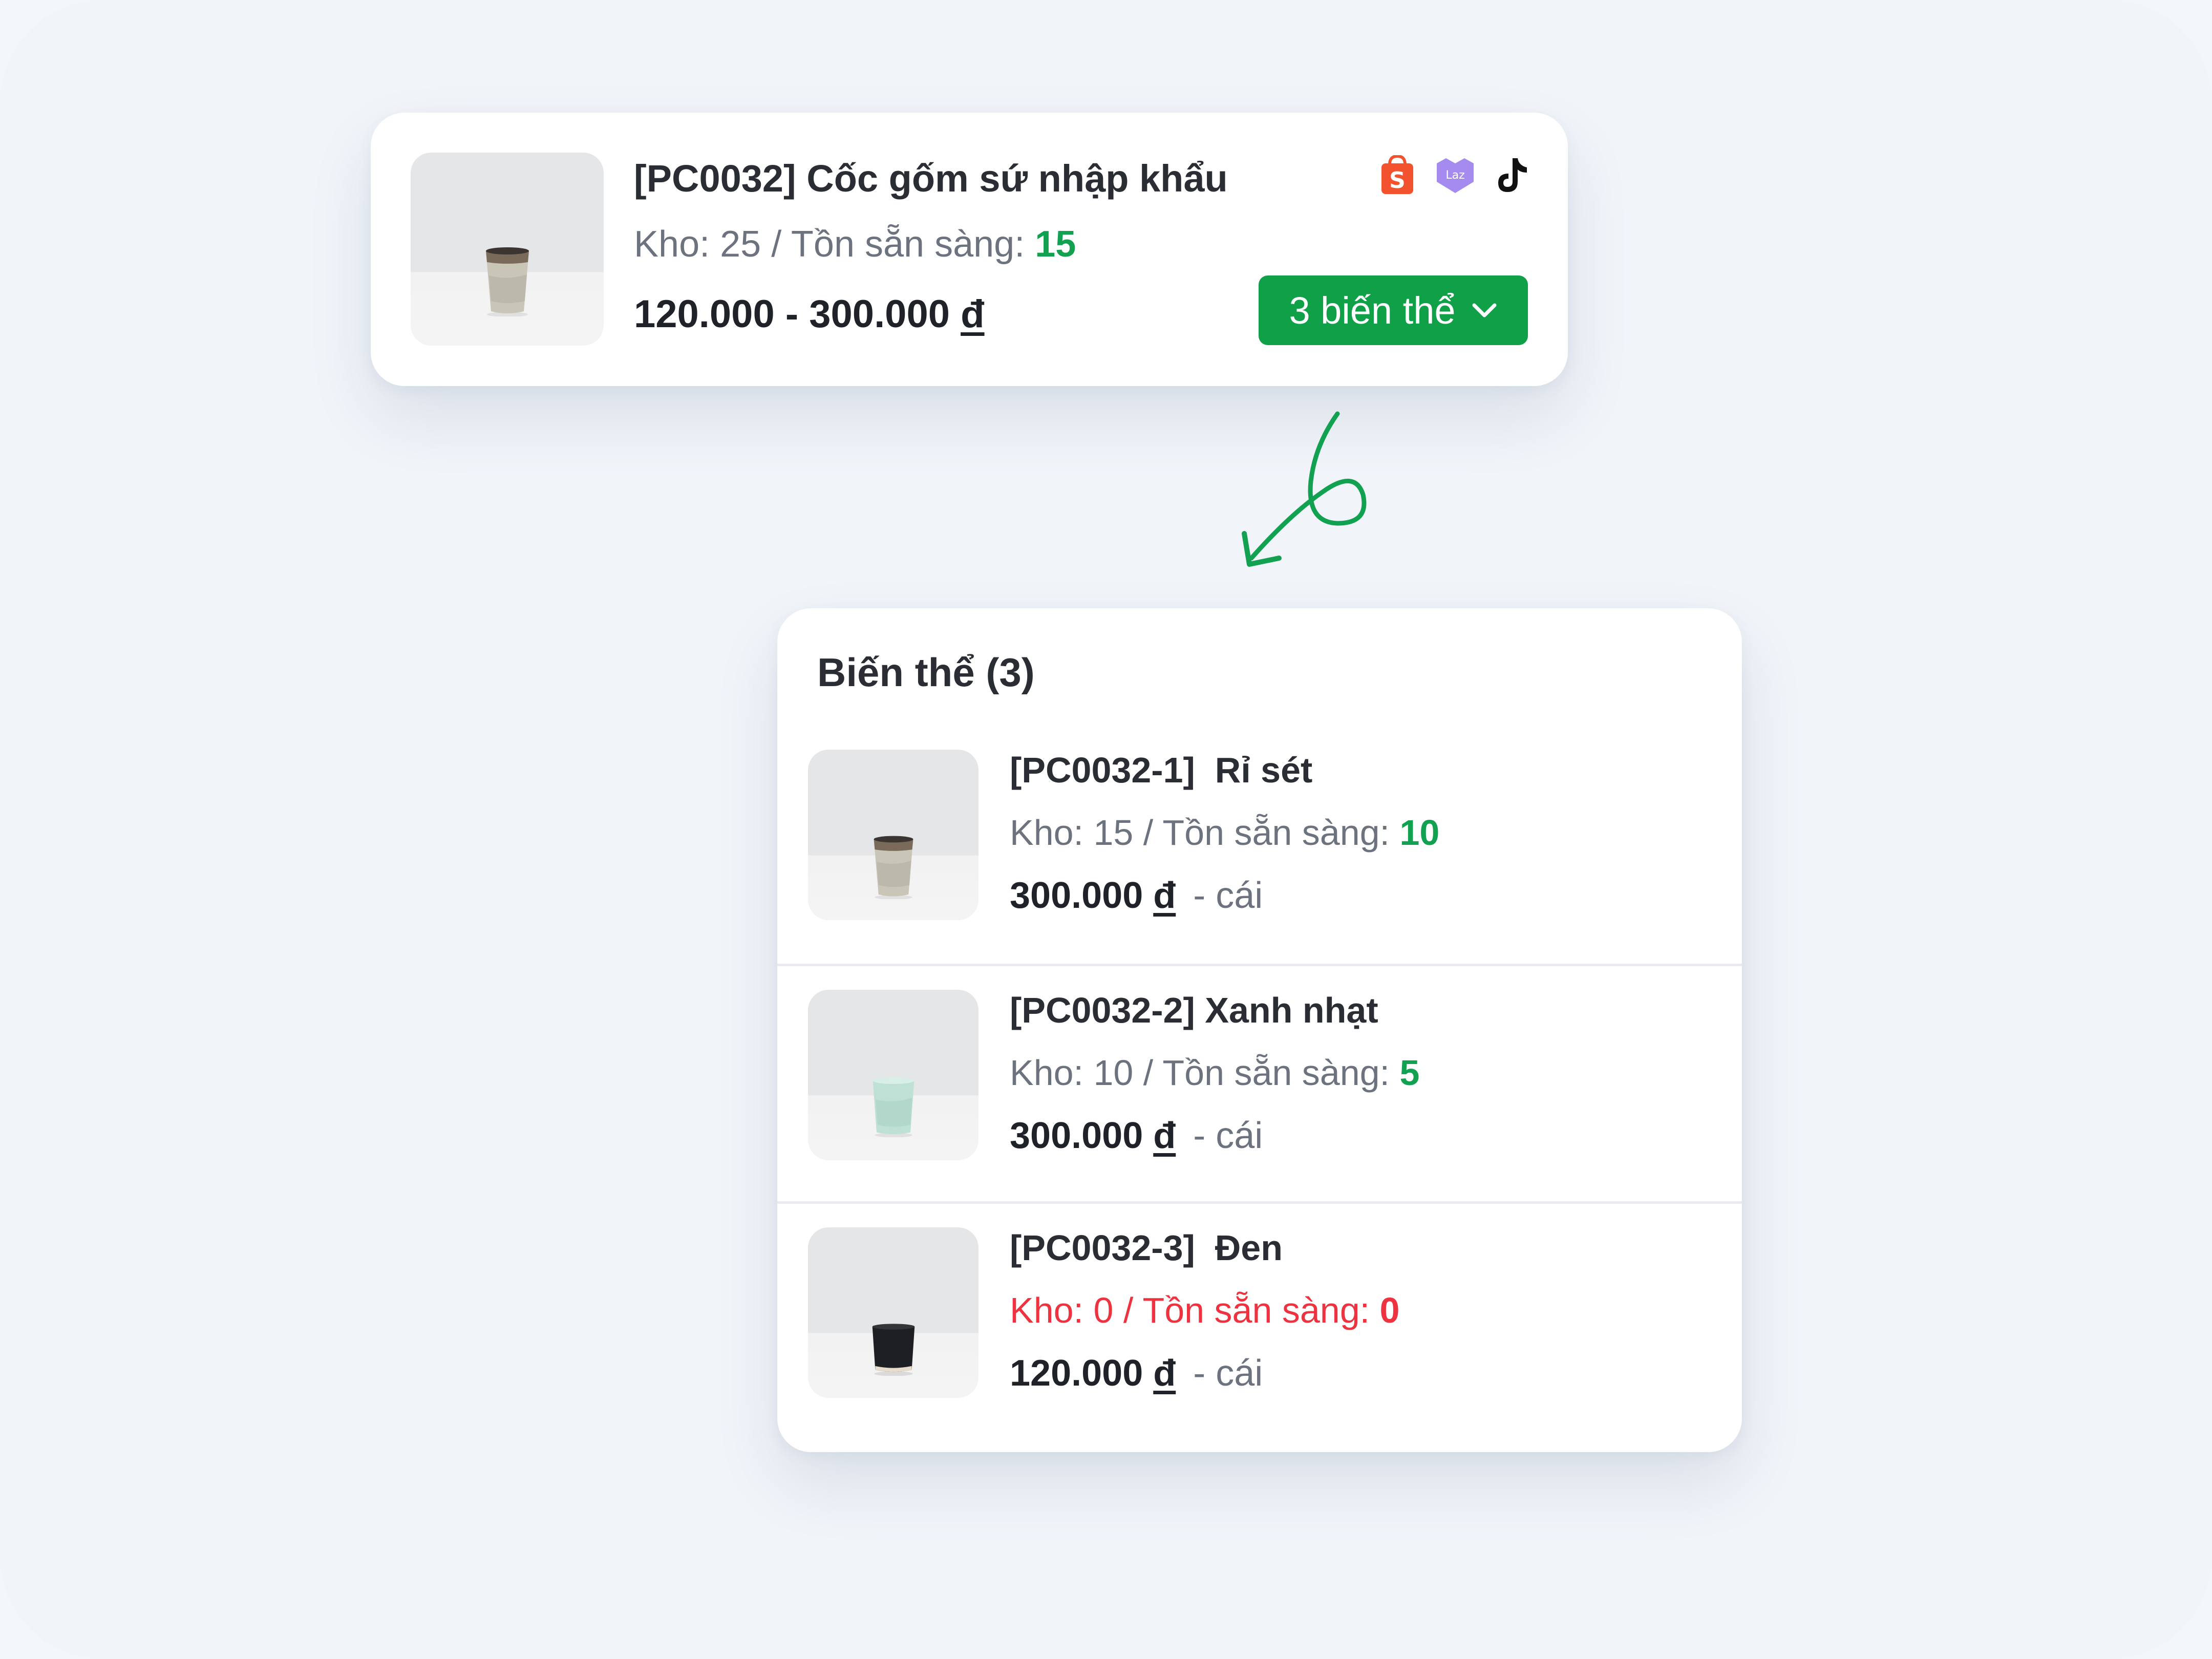 This screenshot has width=2212, height=1659. I want to click on stock-available-count: 0, so click(1390, 1310).